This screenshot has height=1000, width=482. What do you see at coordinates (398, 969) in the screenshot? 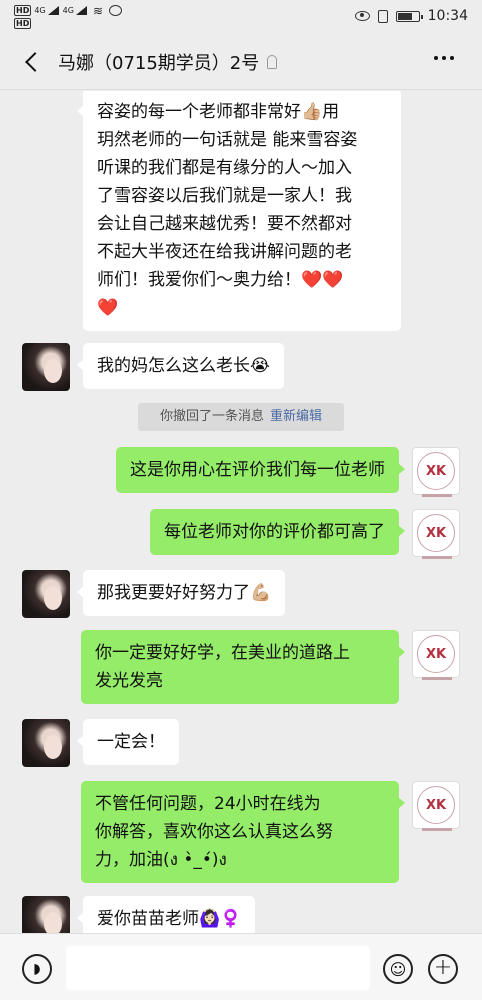
I see `emoji-icon: ☺` at bounding box center [398, 969].